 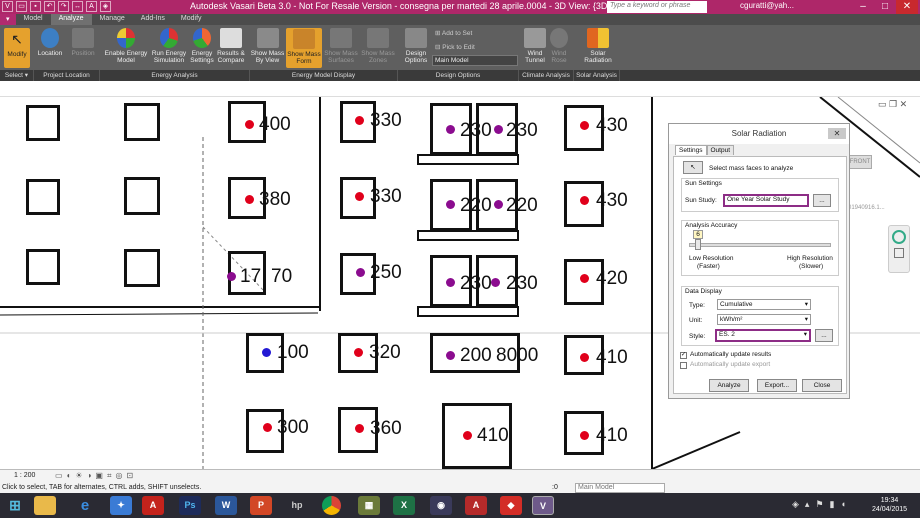 I want to click on vasari-icon: V, so click(x=543, y=505).